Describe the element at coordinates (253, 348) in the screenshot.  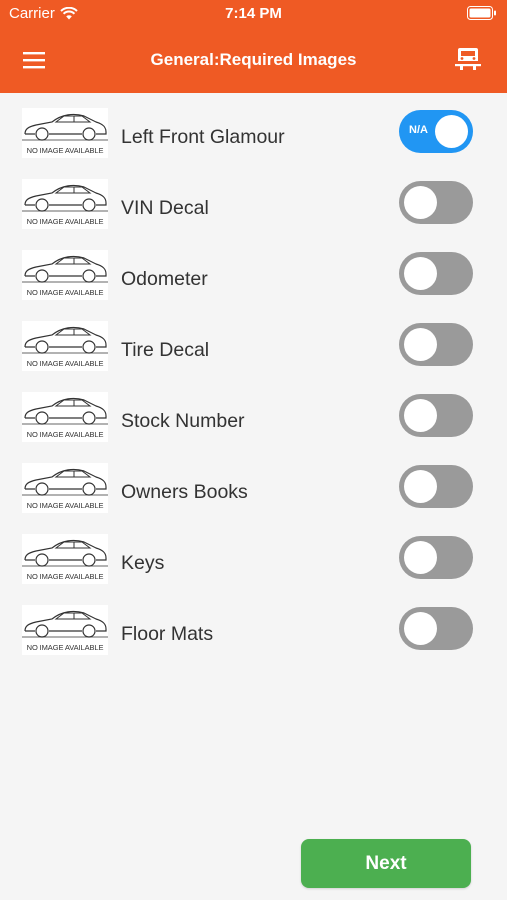
I see `list-item: NO IMAGE AVAILABLE Tire Decal` at that location.